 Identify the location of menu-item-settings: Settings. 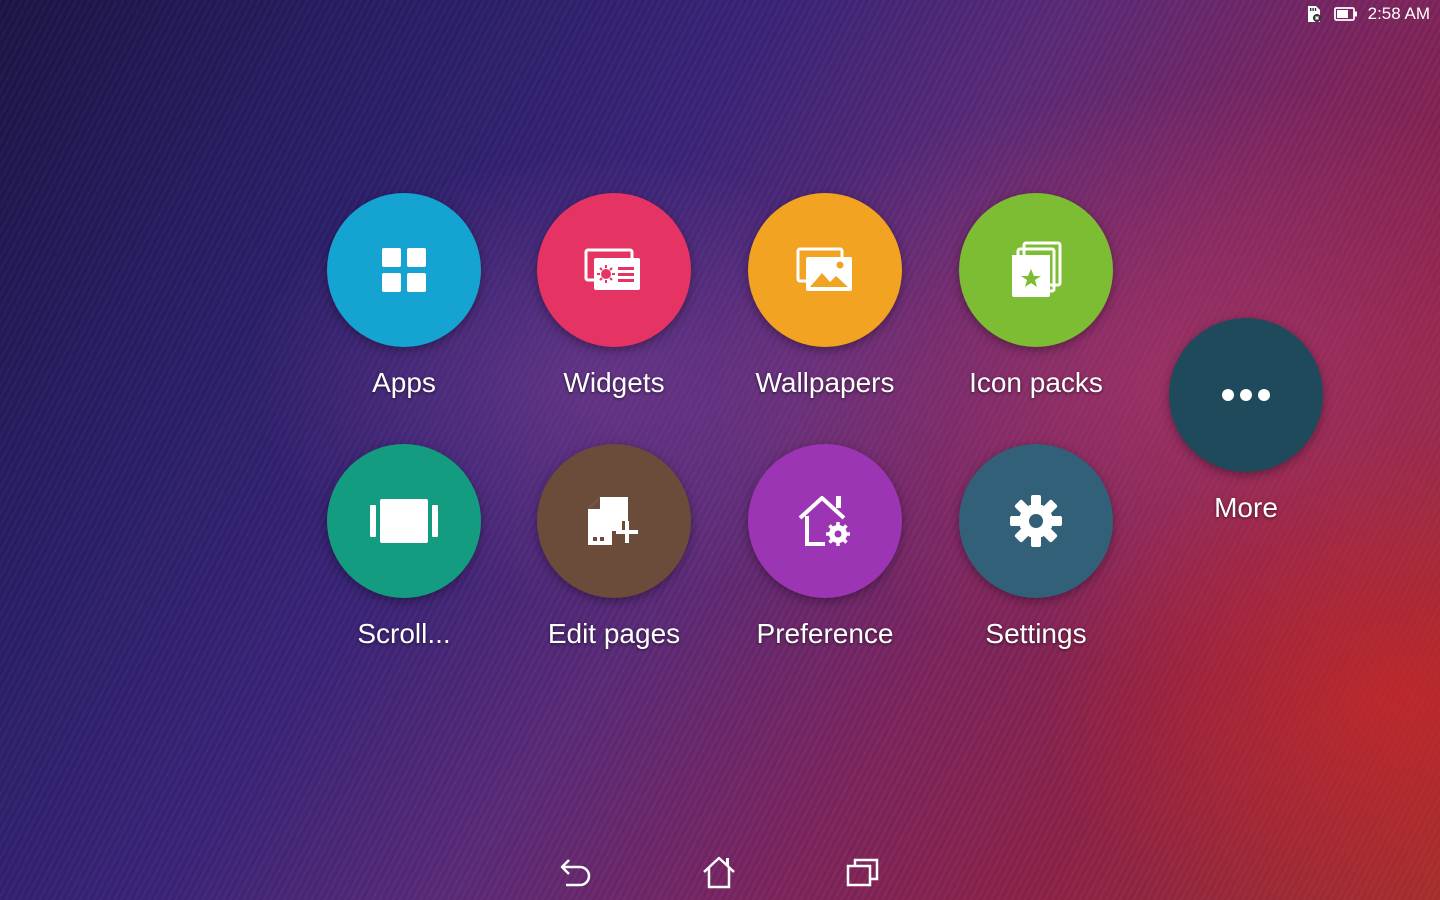
(1036, 547).